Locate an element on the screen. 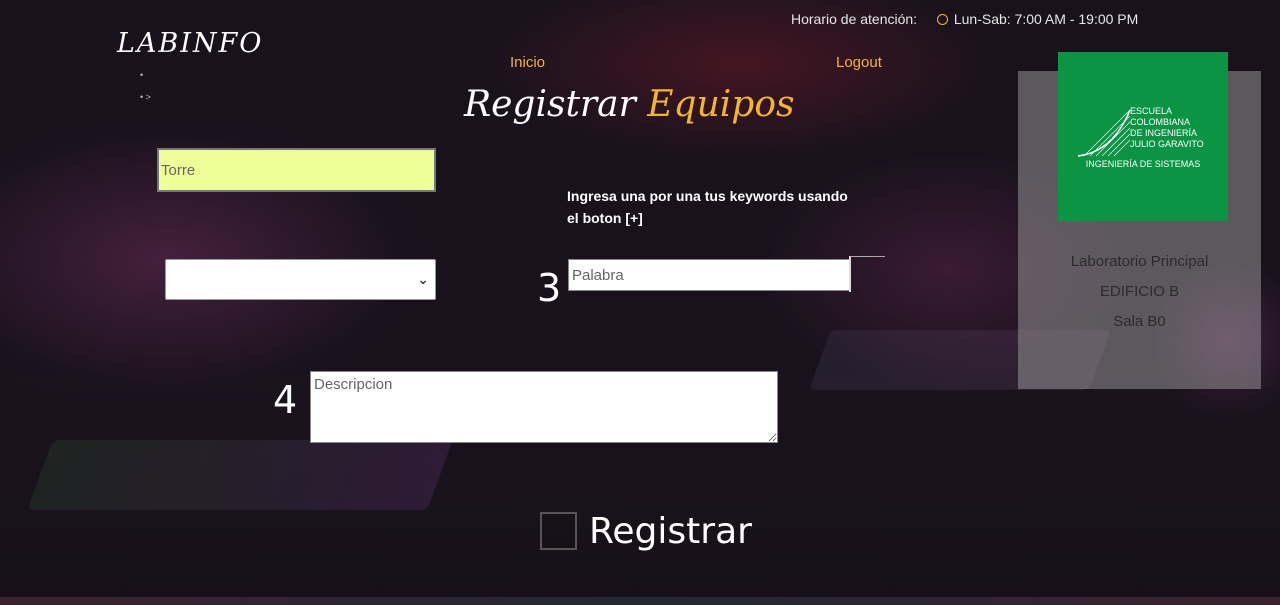  chevron-down-icon: ⌄ is located at coordinates (423, 279).